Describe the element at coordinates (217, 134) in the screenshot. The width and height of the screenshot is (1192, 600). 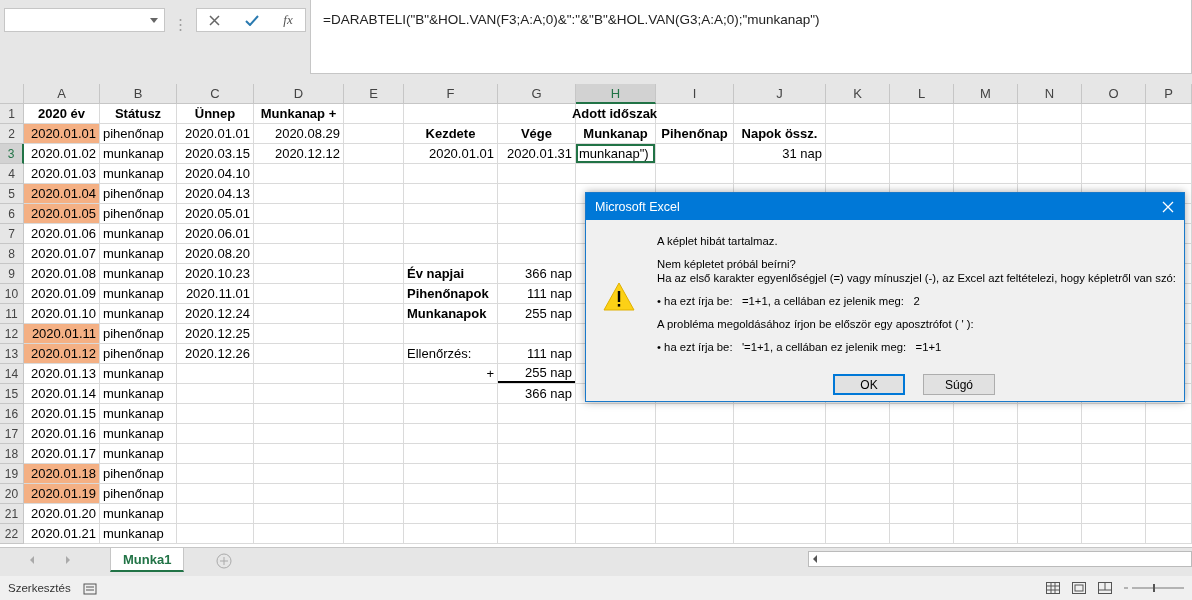
I see `table-cell-text: 2020.01.01` at that location.